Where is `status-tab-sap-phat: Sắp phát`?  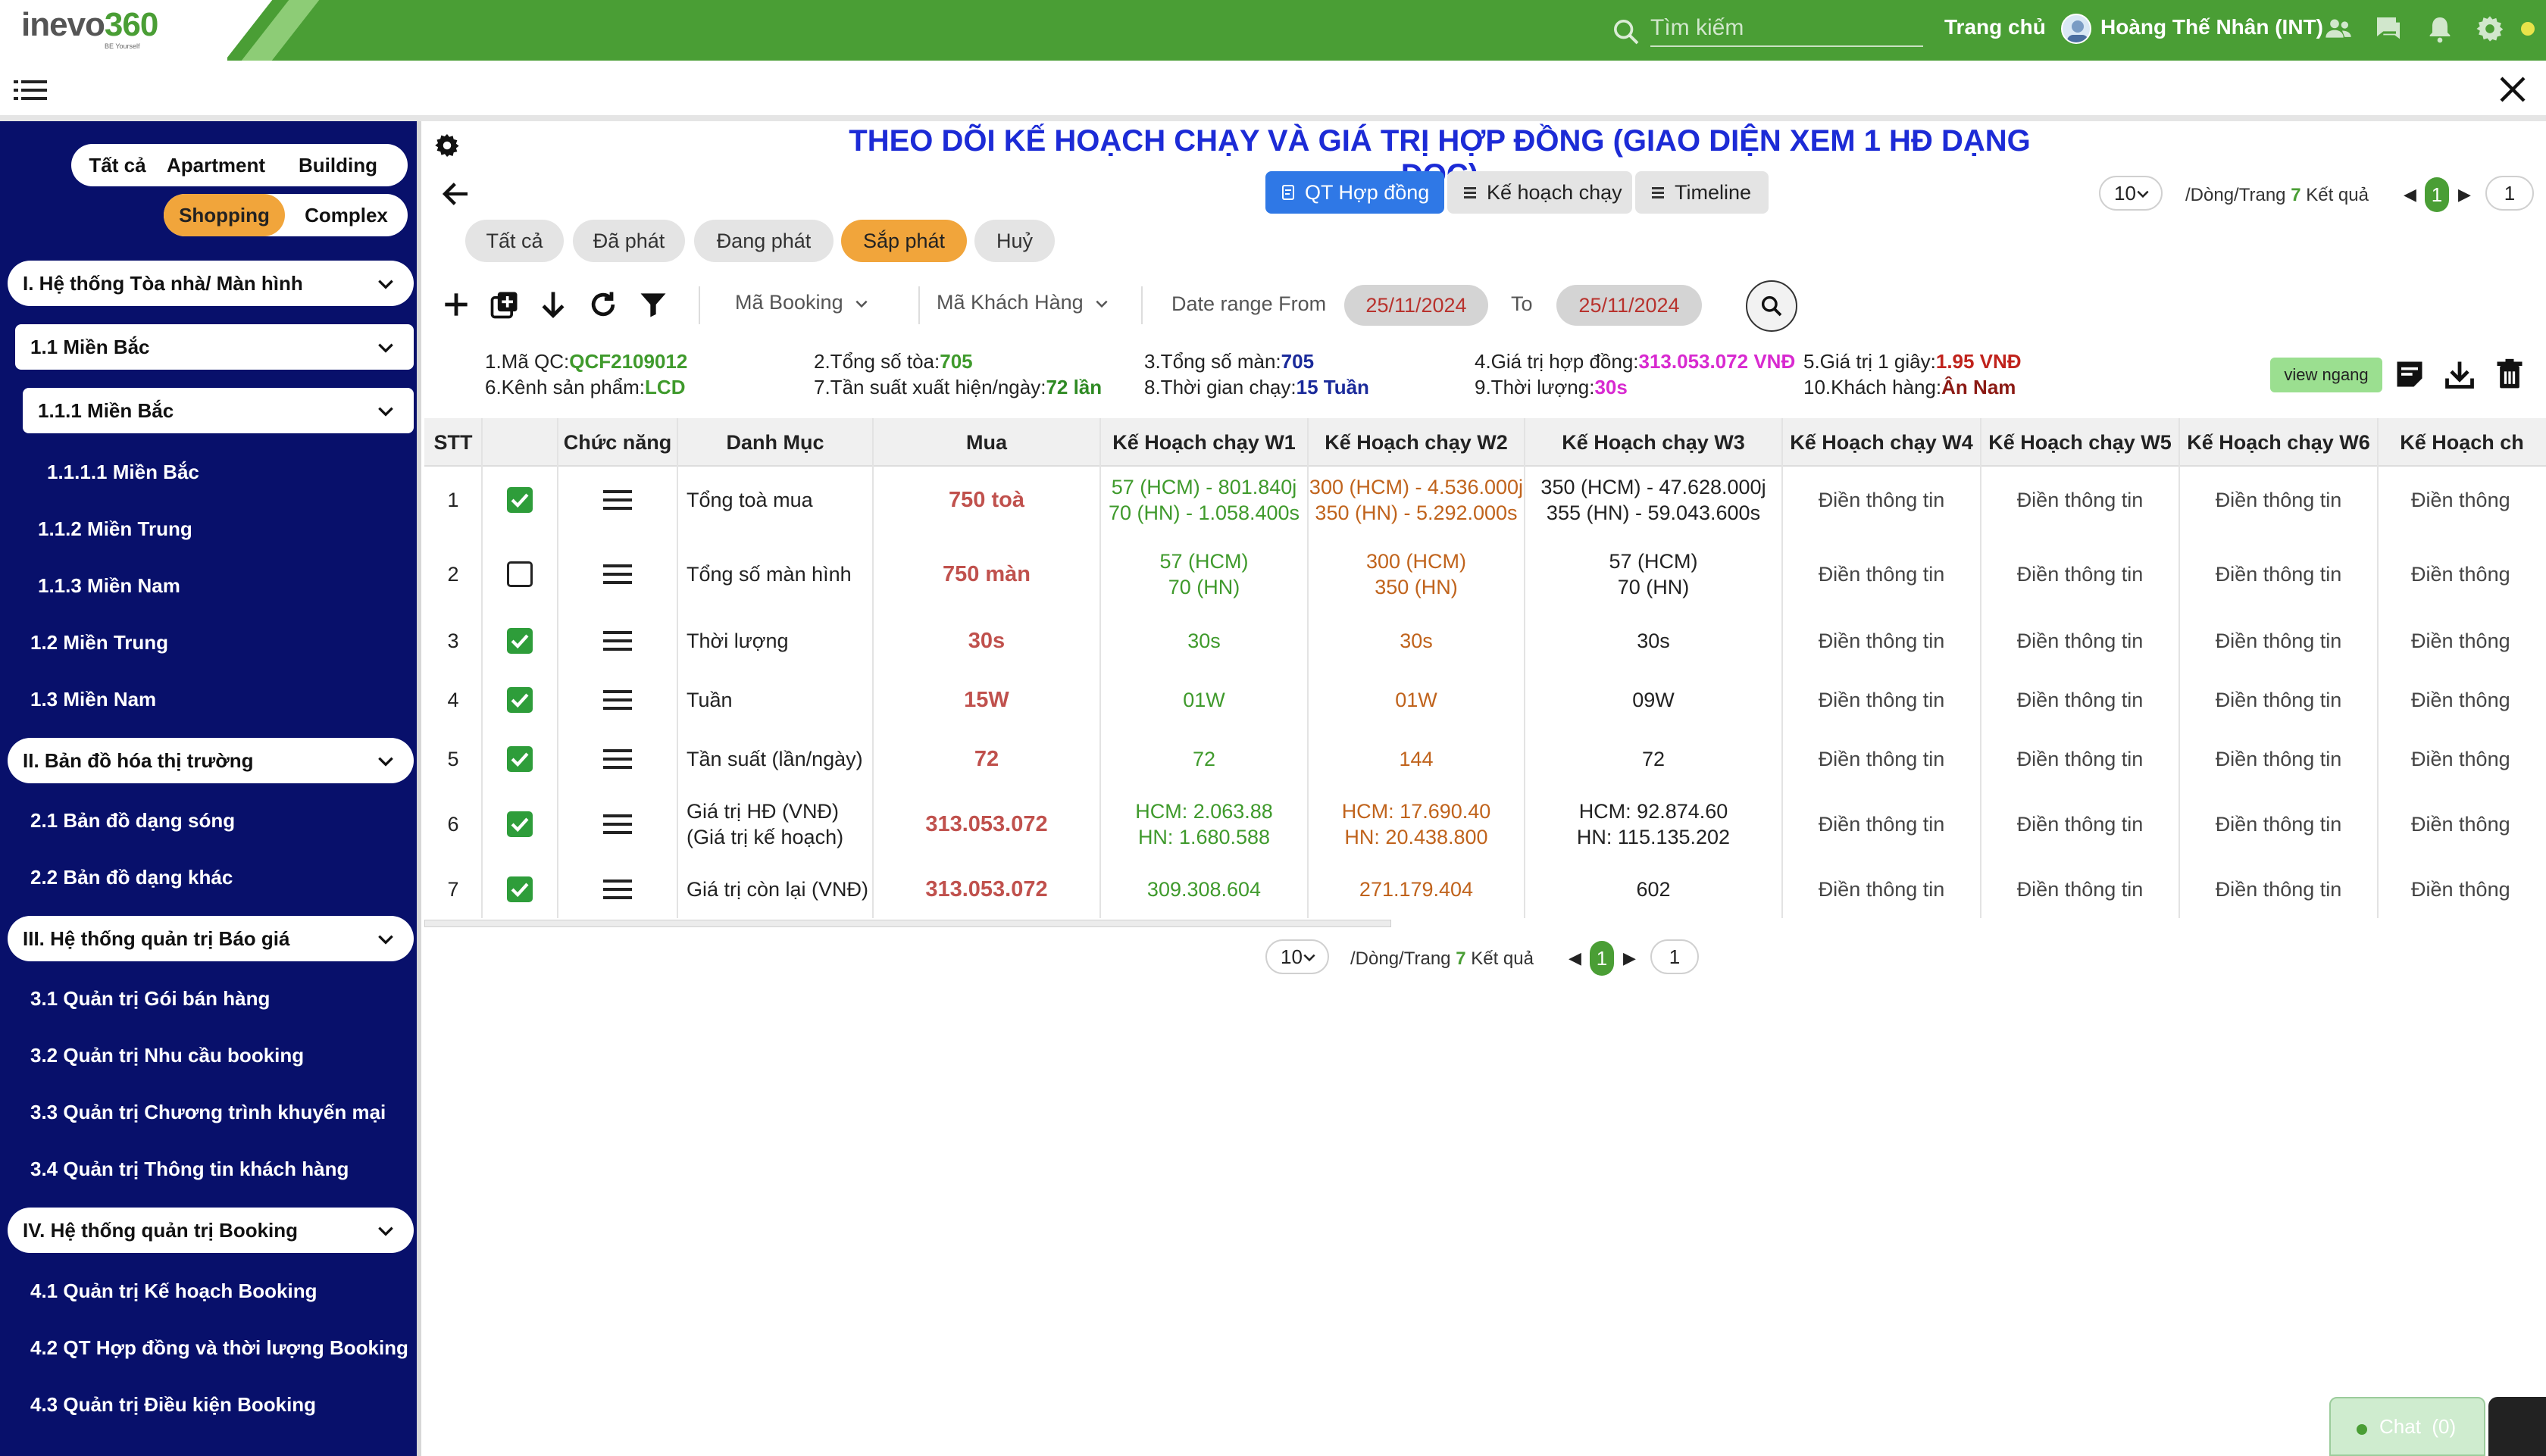 status-tab-sap-phat: Sắp phát is located at coordinates (904, 241).